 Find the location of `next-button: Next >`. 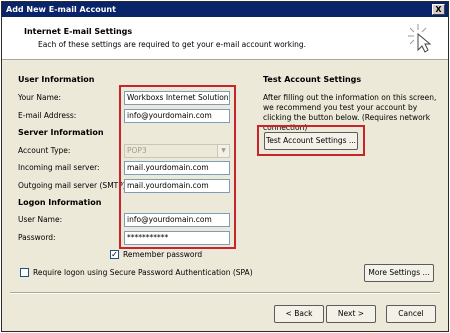

next-button: Next > is located at coordinates (351, 314).